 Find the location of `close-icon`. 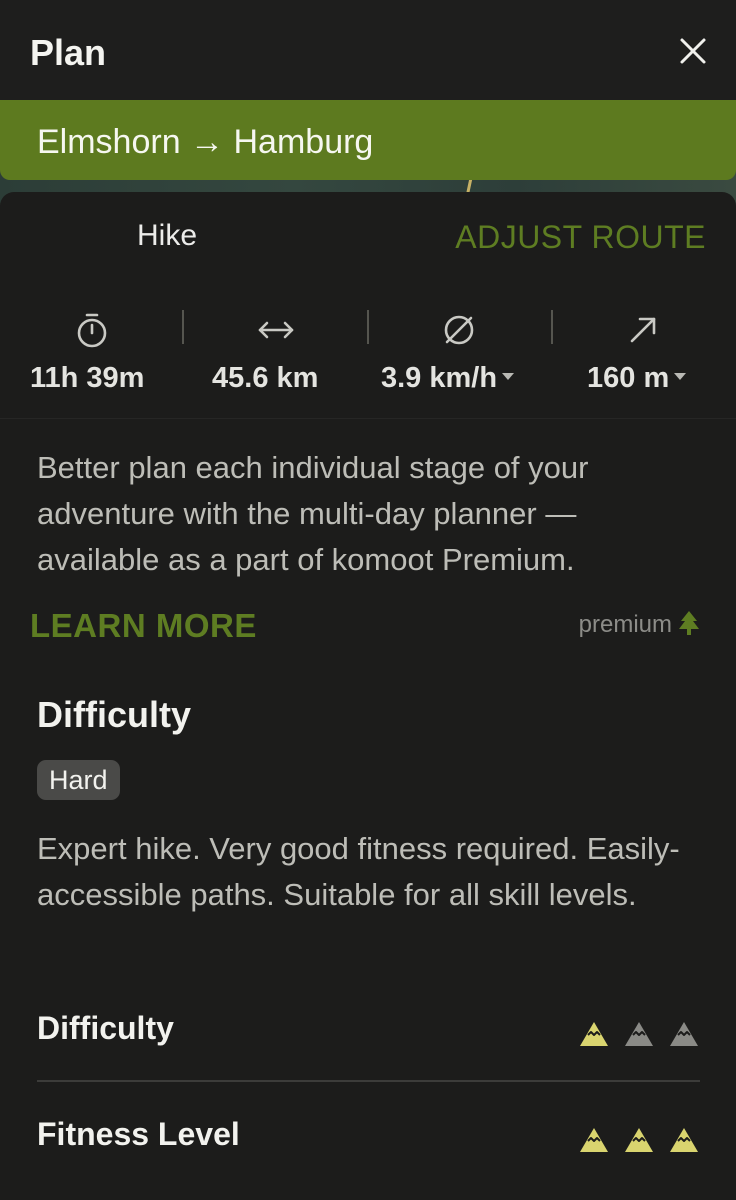

close-icon is located at coordinates (693, 51).